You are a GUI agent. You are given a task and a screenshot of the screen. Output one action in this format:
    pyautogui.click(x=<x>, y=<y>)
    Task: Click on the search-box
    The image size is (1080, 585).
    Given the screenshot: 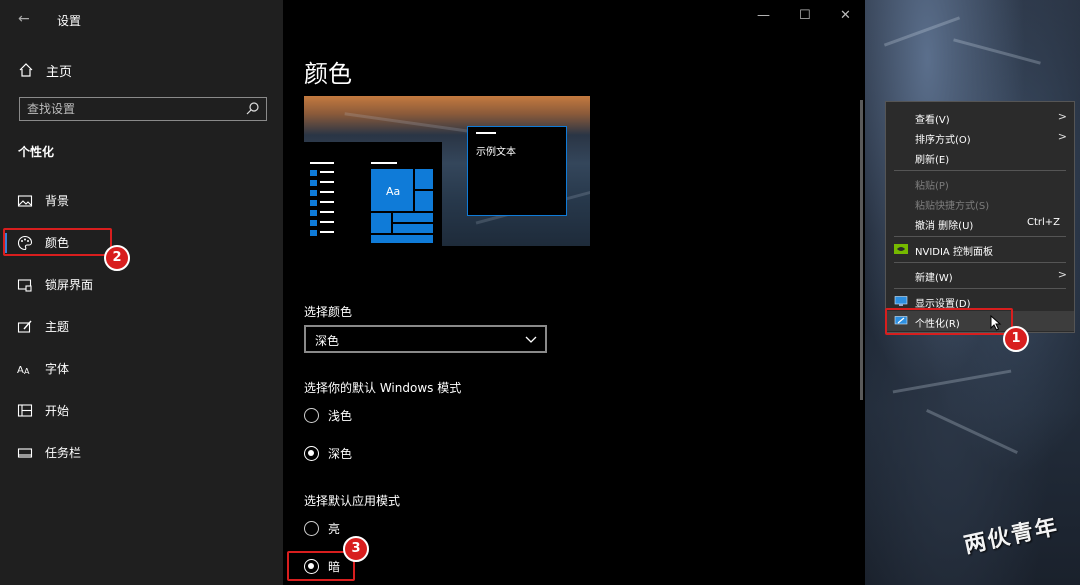 What is the action you would take?
    pyautogui.click(x=143, y=109)
    